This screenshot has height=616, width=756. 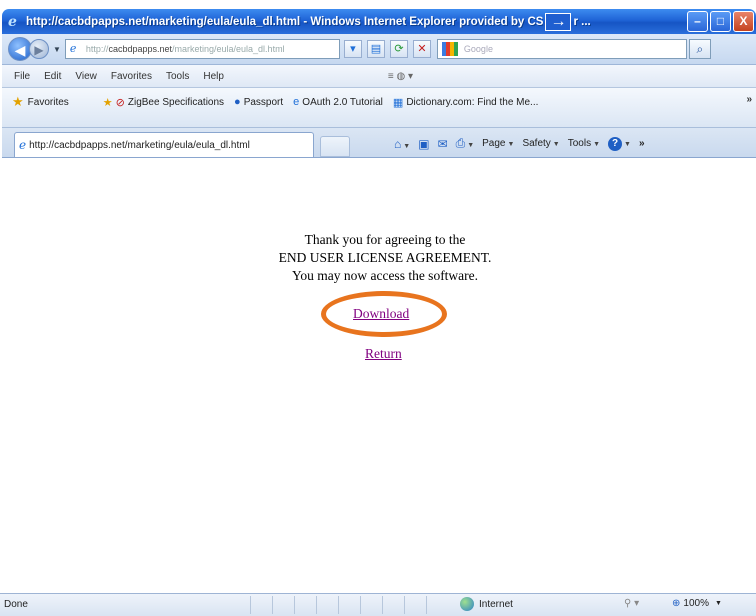 I want to click on globe-icon, so click(x=467, y=604).